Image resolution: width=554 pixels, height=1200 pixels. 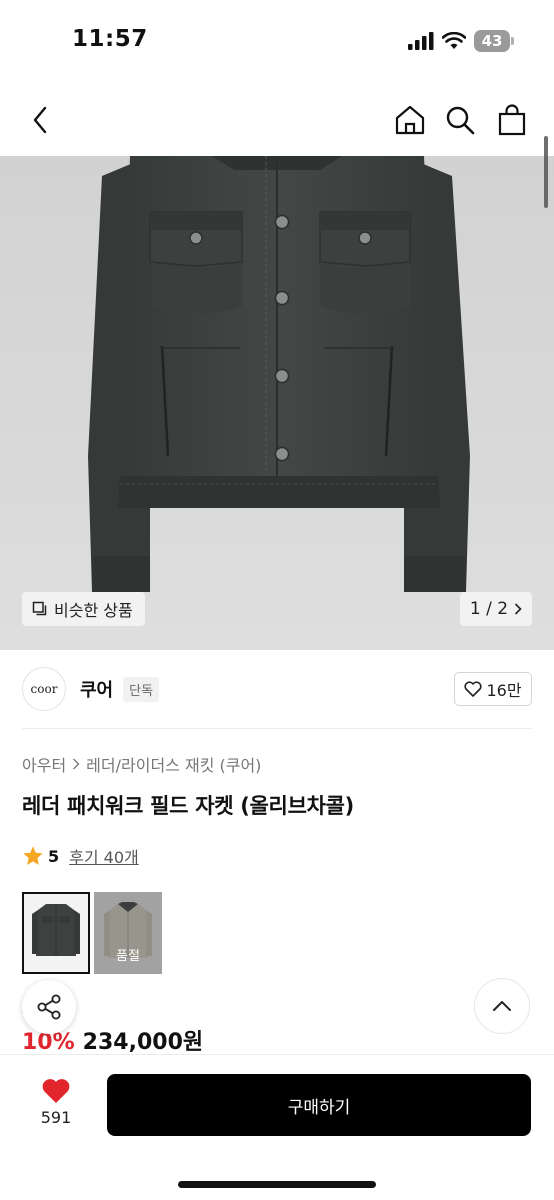 I want to click on cart-button, so click(x=512, y=120).